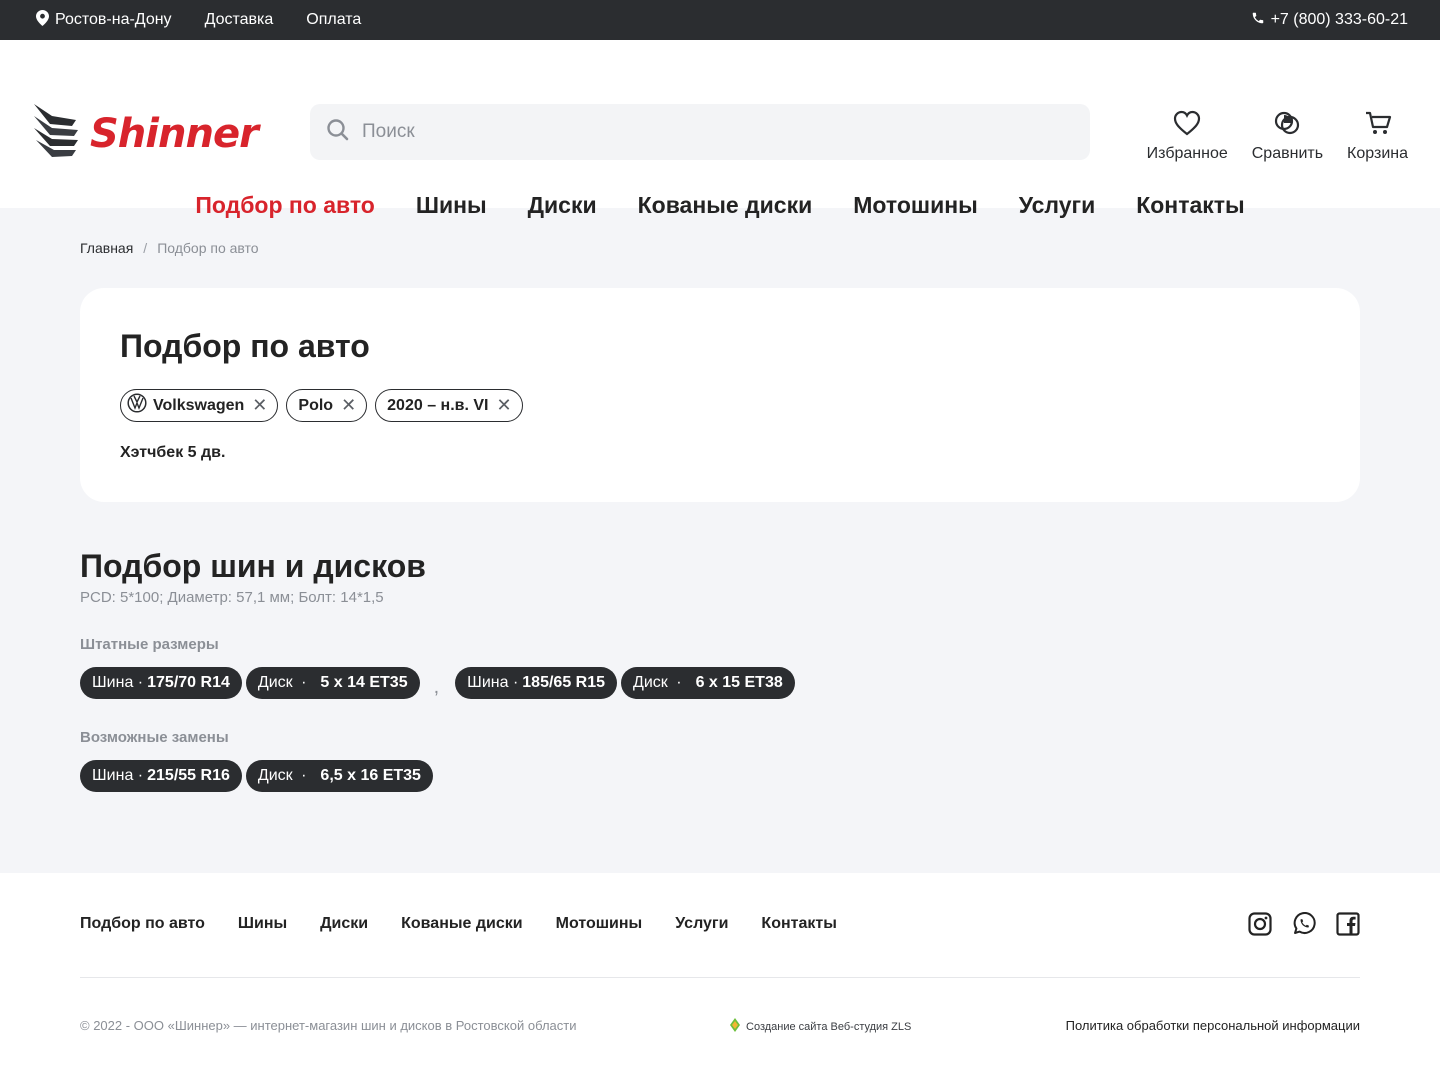  What do you see at coordinates (829, 1026) in the screenshot?
I see `studio-label: Создание сайта Веб-студия ZLS` at bounding box center [829, 1026].